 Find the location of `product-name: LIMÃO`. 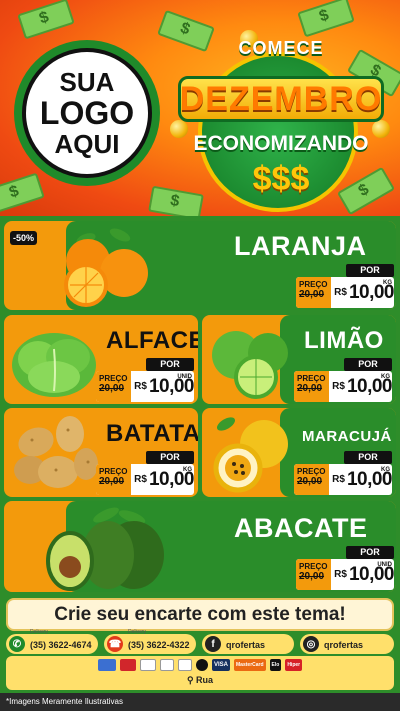

product-name: LIMÃO is located at coordinates (344, 340).